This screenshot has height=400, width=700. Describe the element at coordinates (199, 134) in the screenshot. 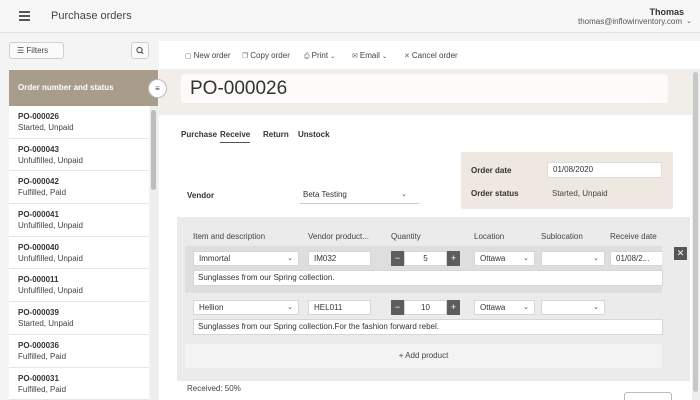

I see `tab-purchase: Purchase` at that location.